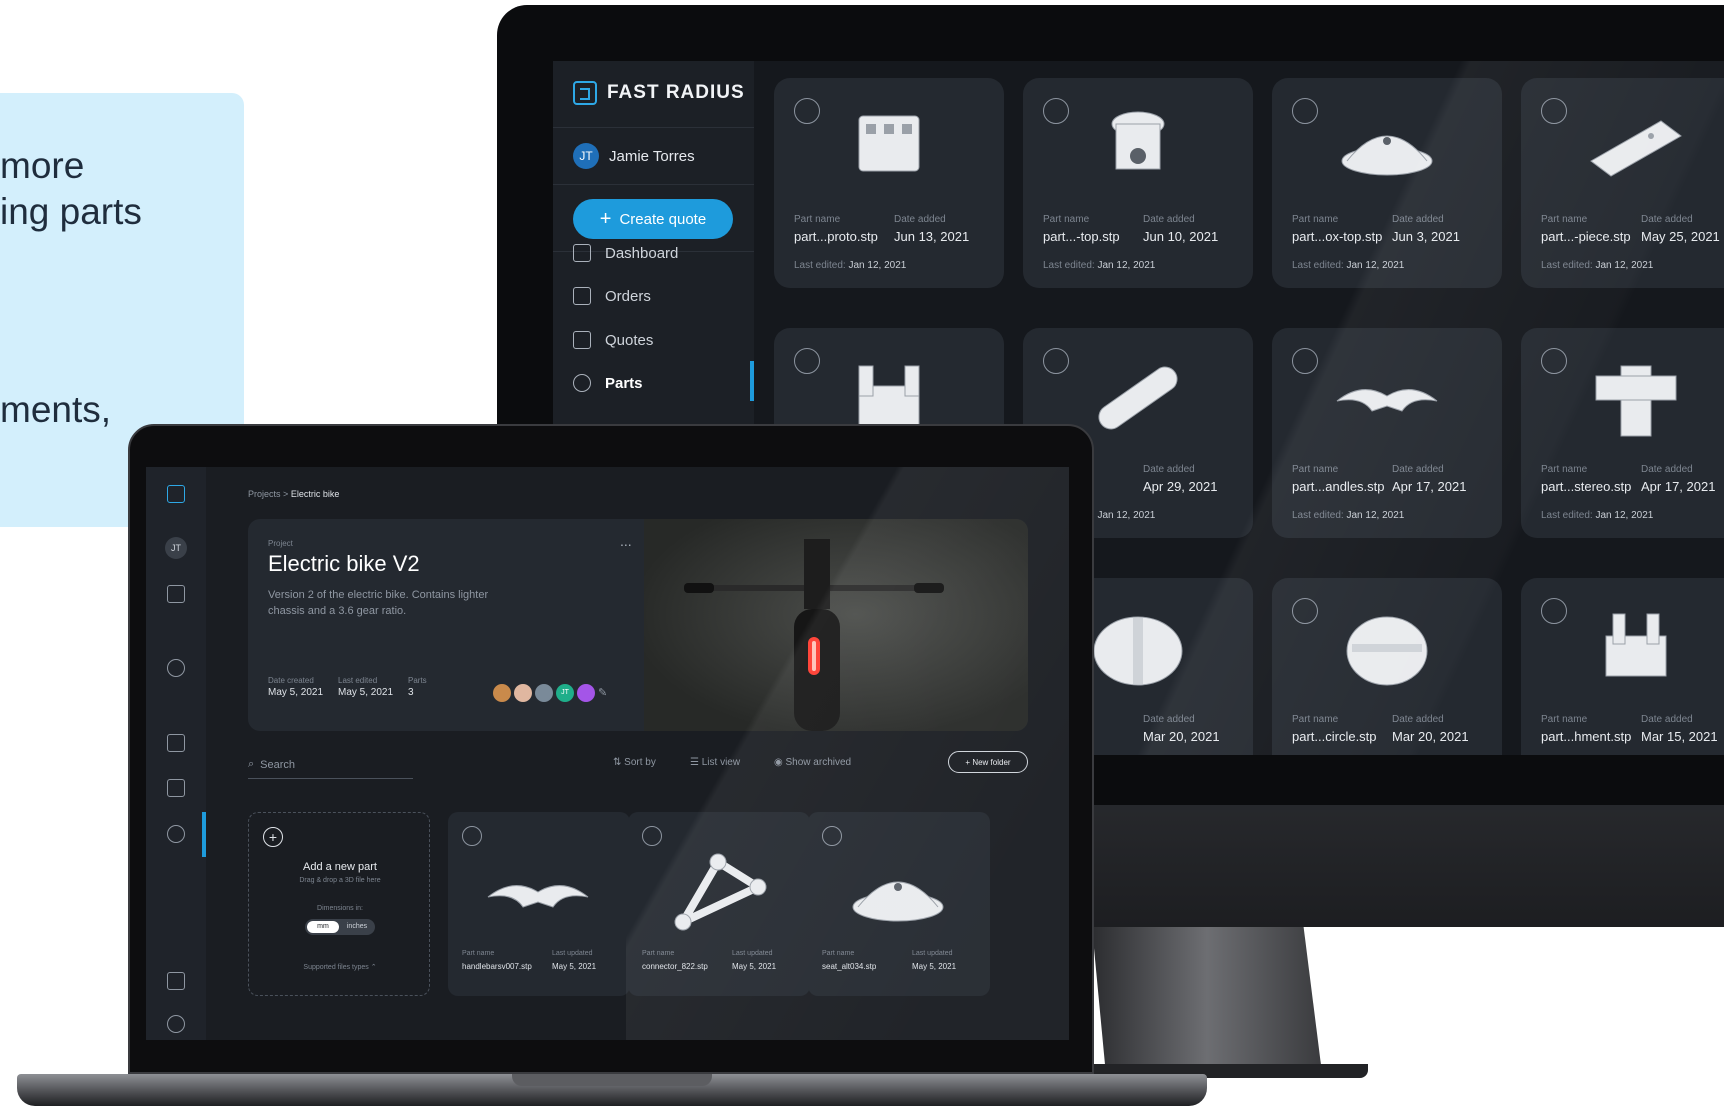 The image size is (1724, 1109). I want to click on active-indicator, so click(752, 381).